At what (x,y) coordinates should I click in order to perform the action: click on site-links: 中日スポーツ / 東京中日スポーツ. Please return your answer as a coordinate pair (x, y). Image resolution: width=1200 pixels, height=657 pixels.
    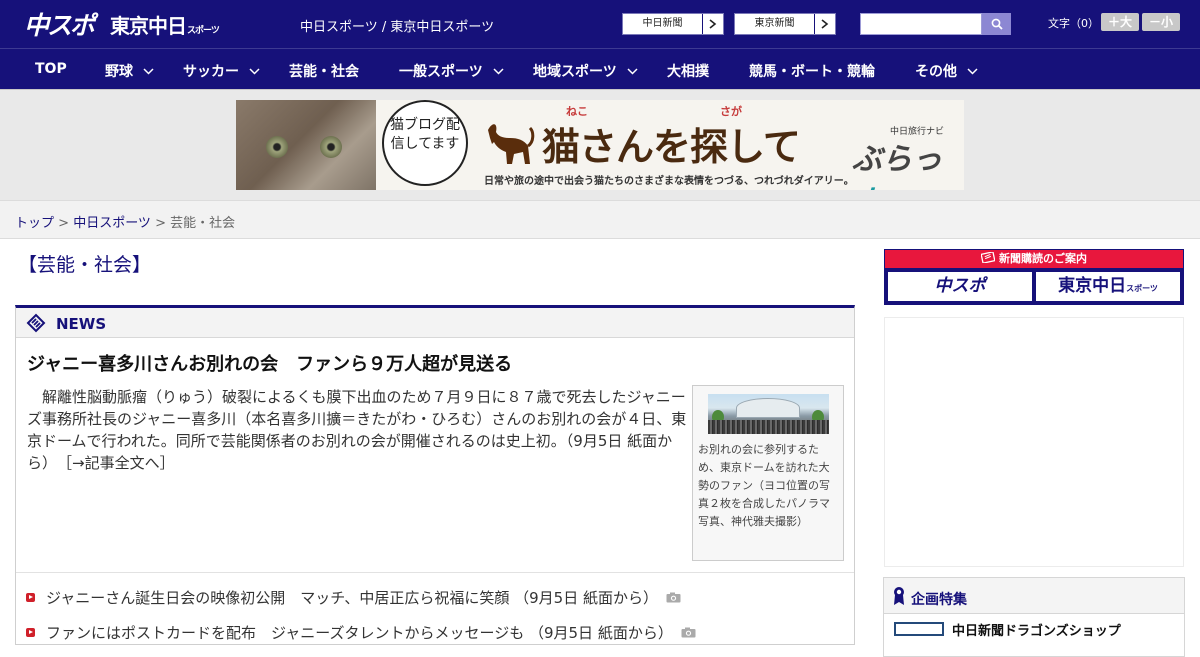
    Looking at the image, I should click on (397, 25).